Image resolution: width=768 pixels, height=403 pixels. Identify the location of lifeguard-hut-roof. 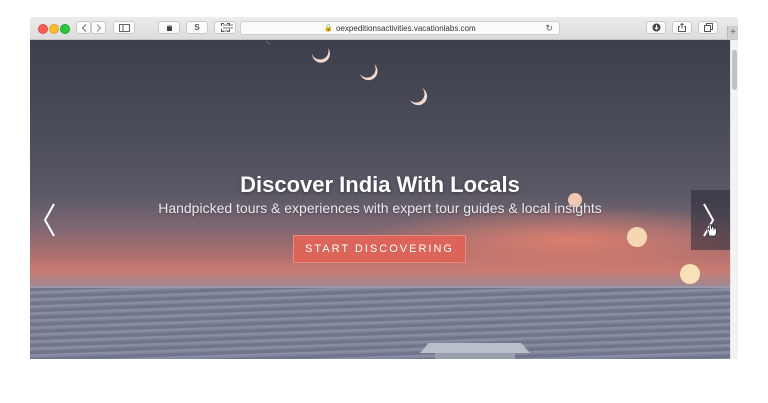
(475, 348).